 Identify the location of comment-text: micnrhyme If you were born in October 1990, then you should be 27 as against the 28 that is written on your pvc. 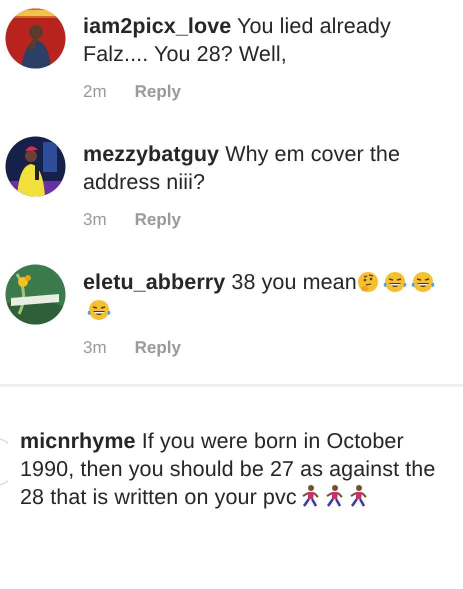
(228, 469).